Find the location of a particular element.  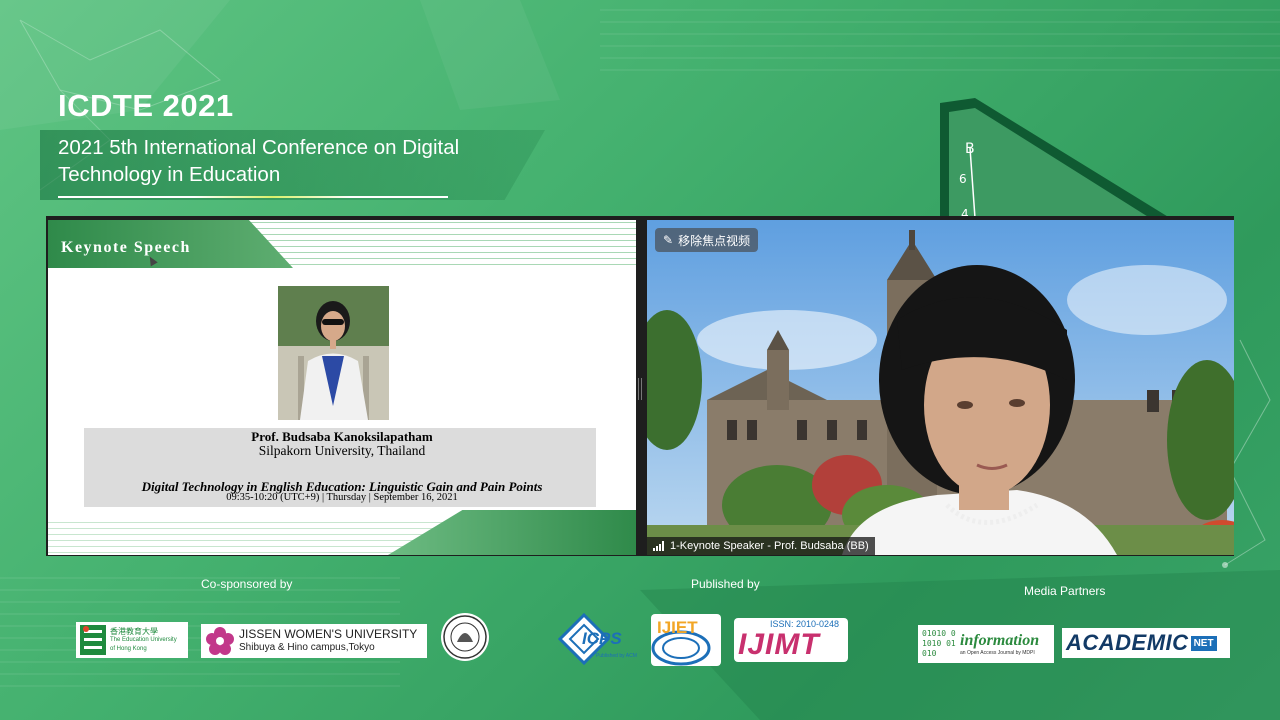

icps-logo: ICPS Published by ACM is located at coordinates (601, 640).